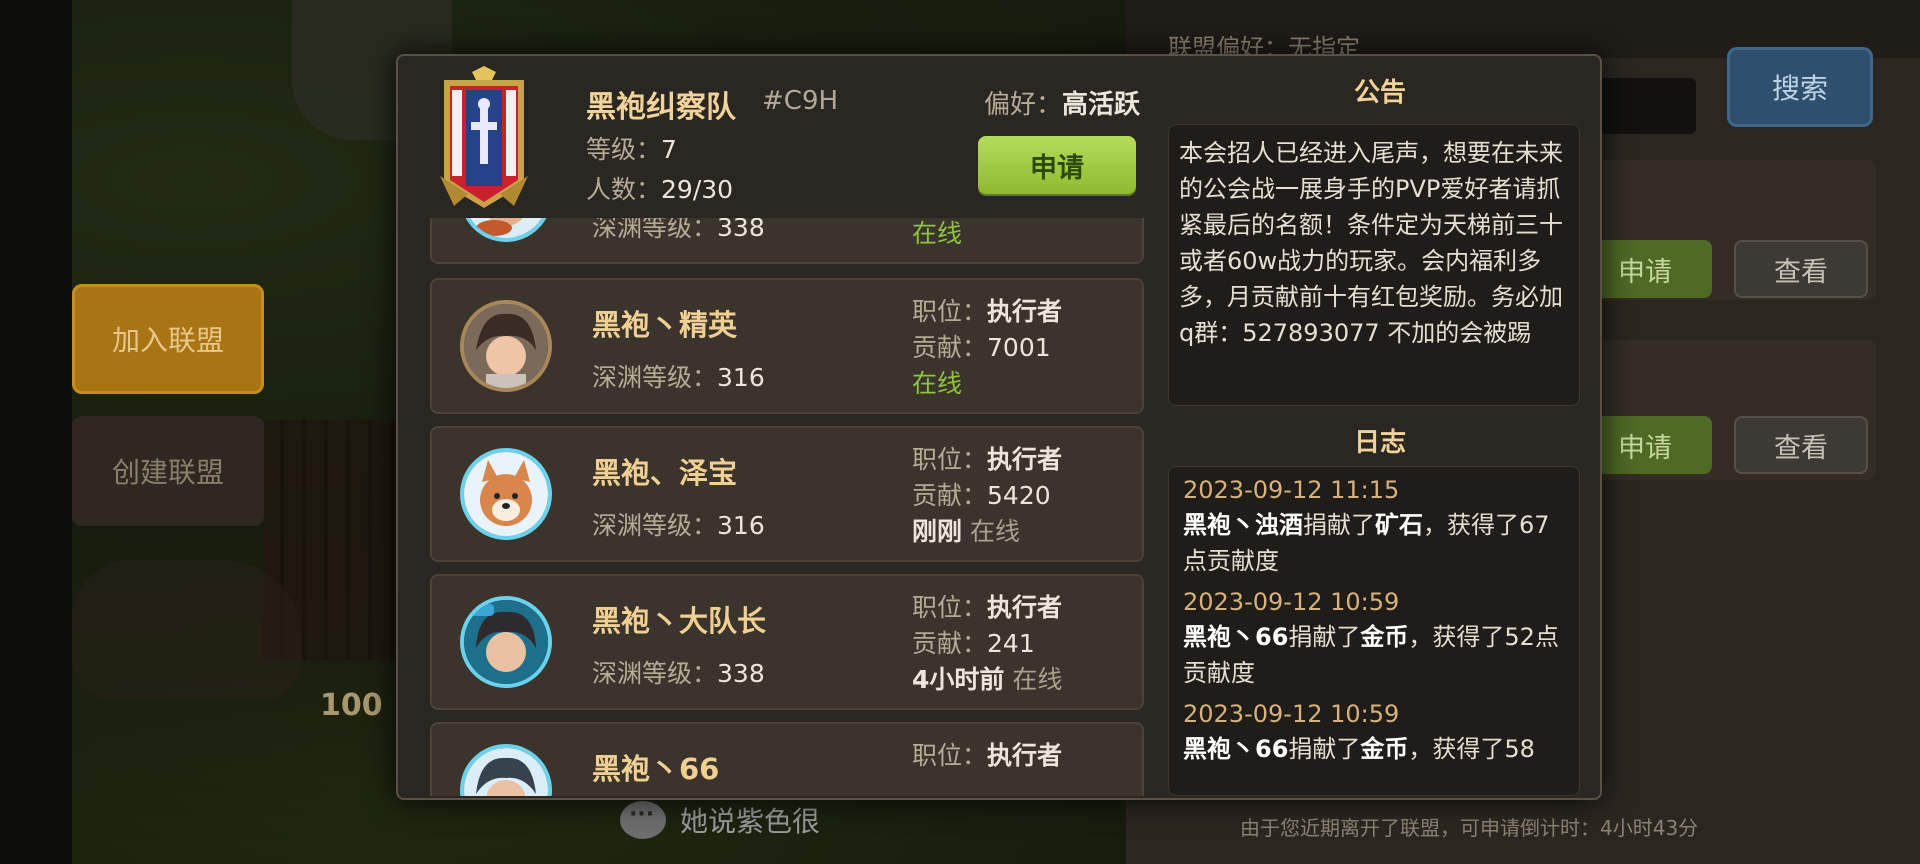  Describe the element at coordinates (656, 769) in the screenshot. I see `member-name: 黑袍丶66` at that location.